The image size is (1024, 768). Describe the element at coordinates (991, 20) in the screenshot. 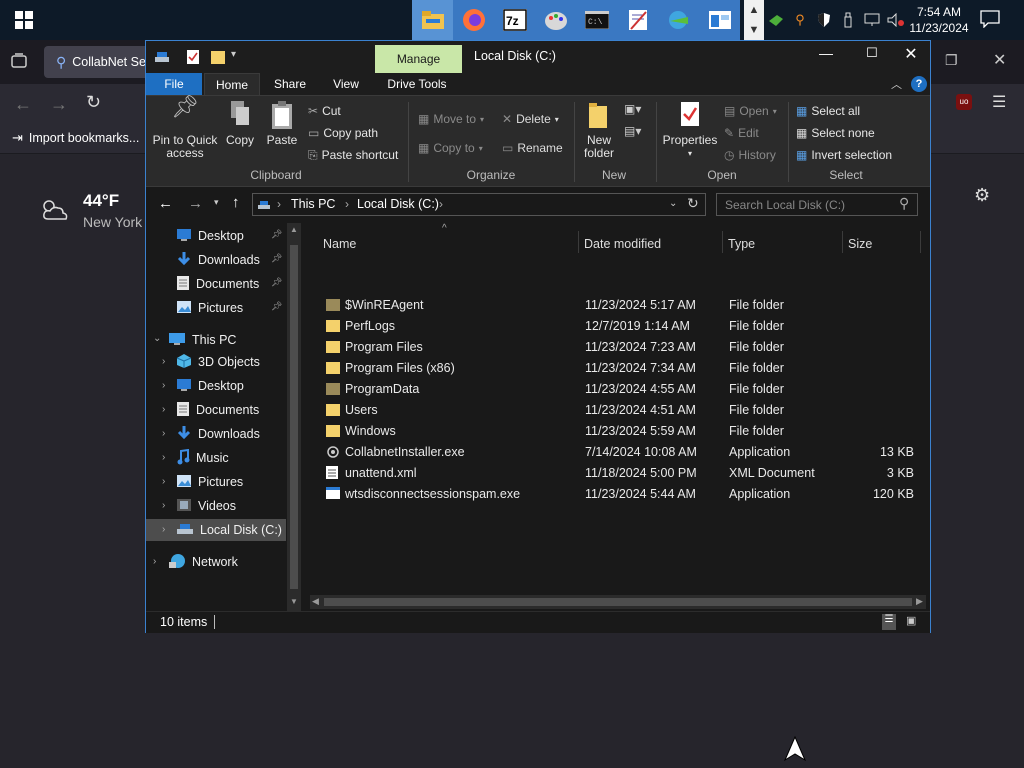

I see `action-center-button` at that location.